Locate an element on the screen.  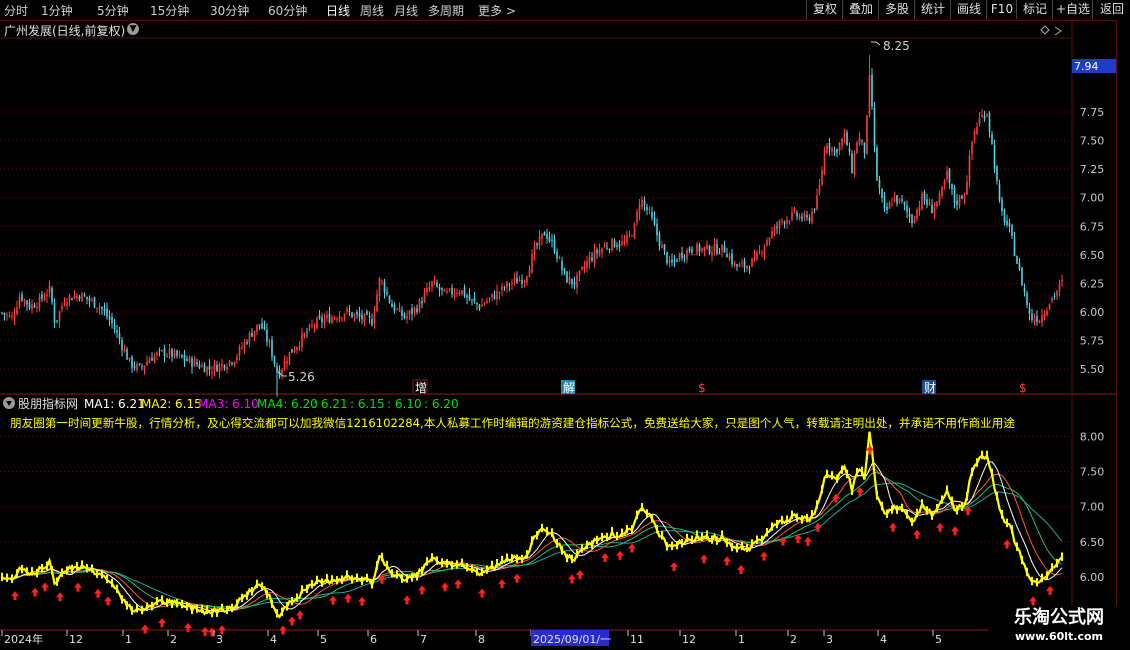
marker-dividend-2: $ is located at coordinates (1023, 388).